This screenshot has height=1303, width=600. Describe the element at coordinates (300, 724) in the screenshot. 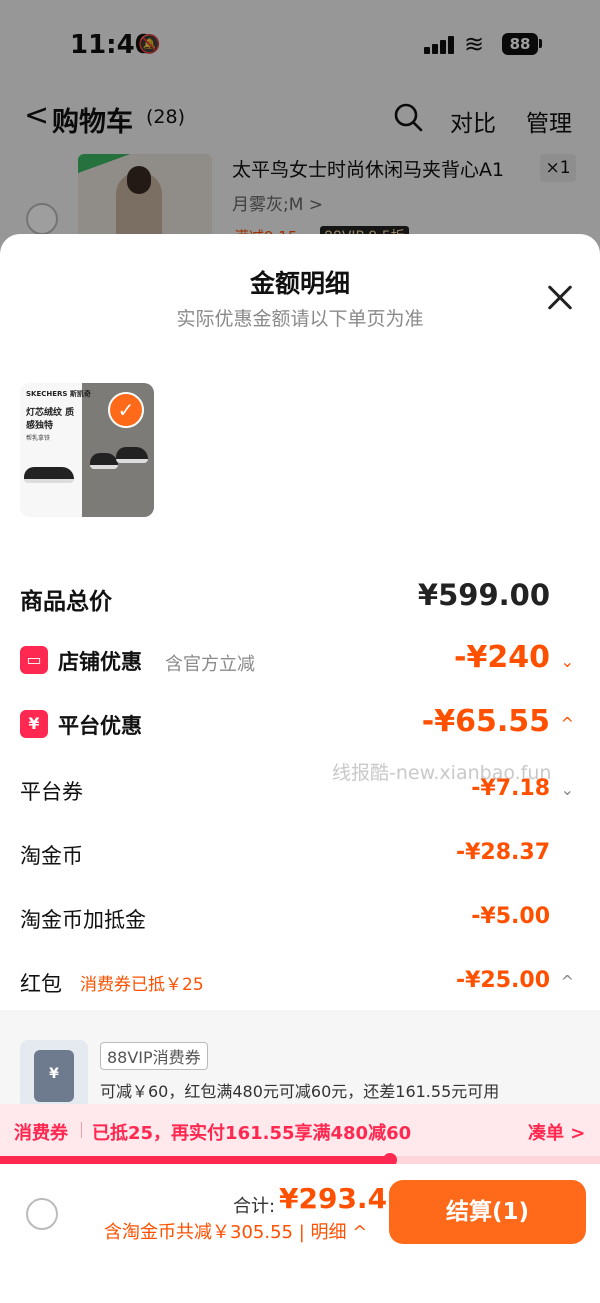

I see `row-platform-discount: ¥ 平台优惠 -¥65.55 ^` at that location.